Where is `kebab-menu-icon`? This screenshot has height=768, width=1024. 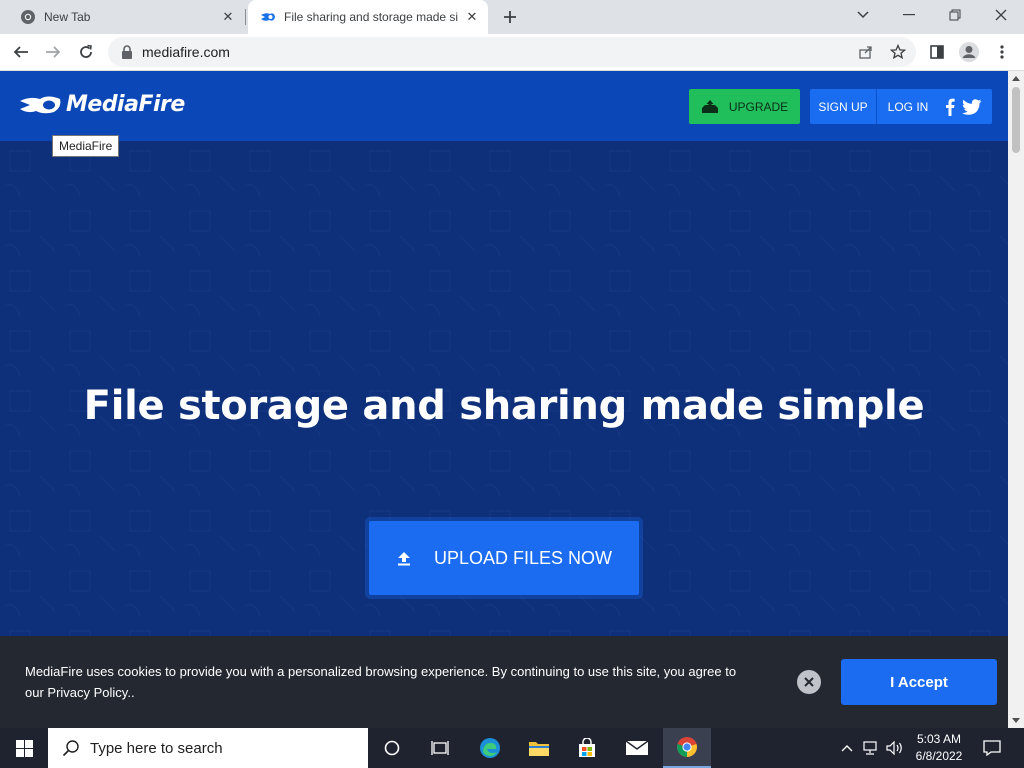 kebab-menu-icon is located at coordinates (1002, 52).